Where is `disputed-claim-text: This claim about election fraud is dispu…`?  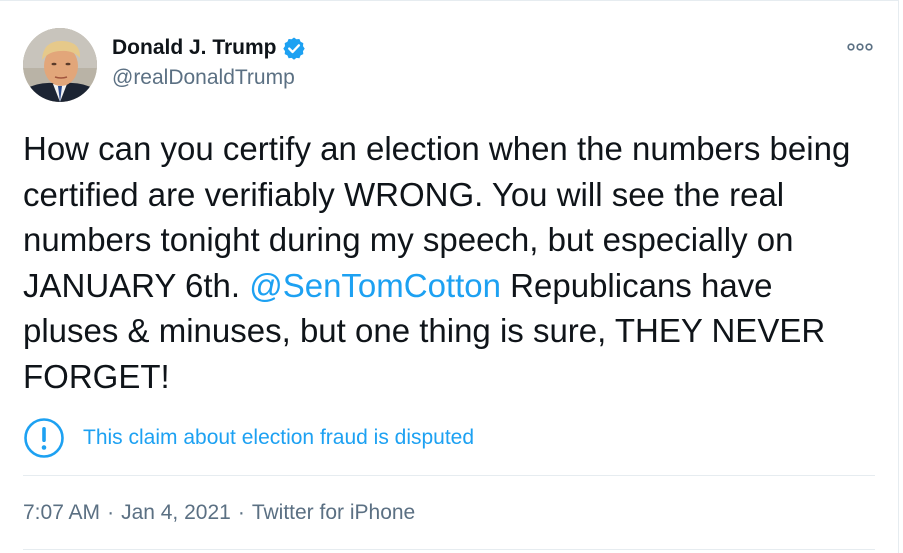 disputed-claim-text: This claim about election fraud is dispu… is located at coordinates (278, 438).